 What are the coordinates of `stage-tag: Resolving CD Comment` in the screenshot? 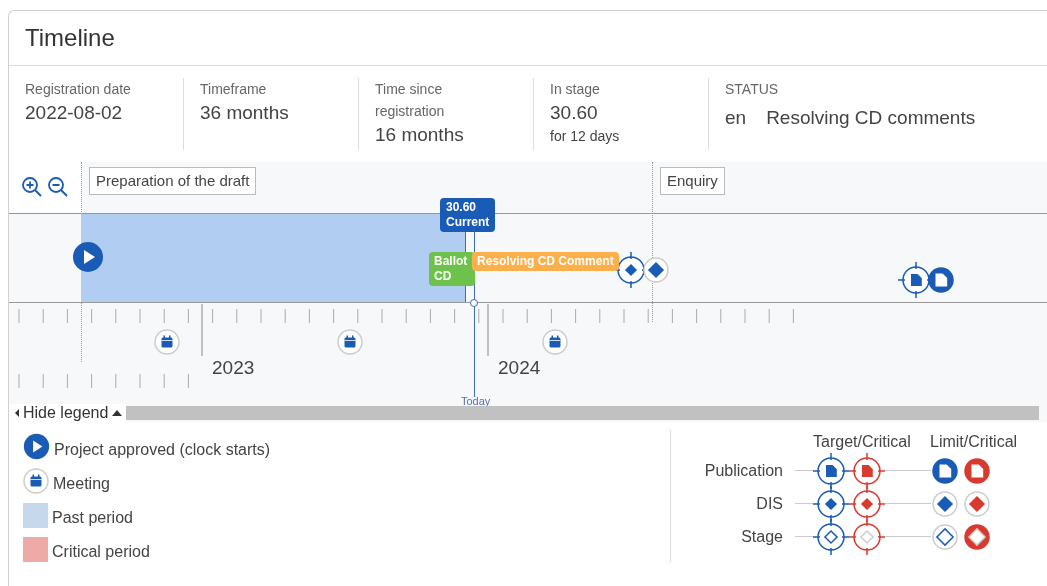 It's located at (545, 261).